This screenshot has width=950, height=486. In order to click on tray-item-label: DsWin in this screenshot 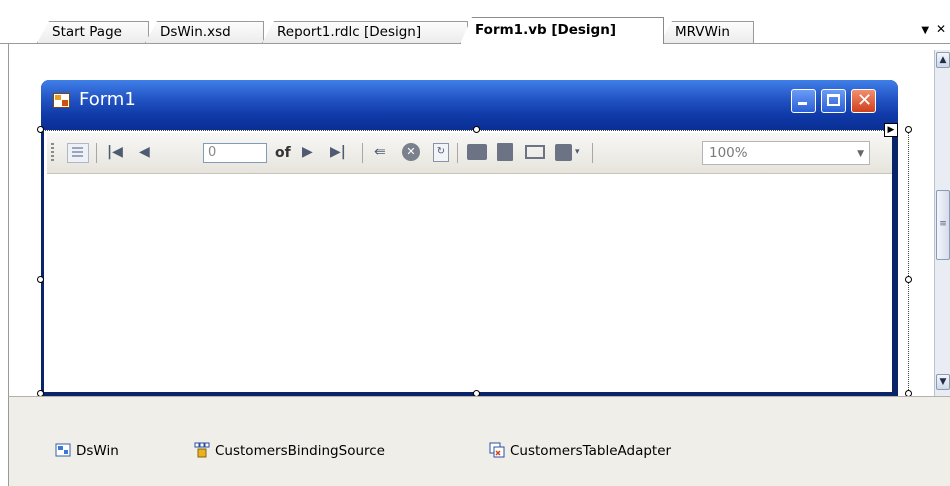, I will do `click(97, 451)`.